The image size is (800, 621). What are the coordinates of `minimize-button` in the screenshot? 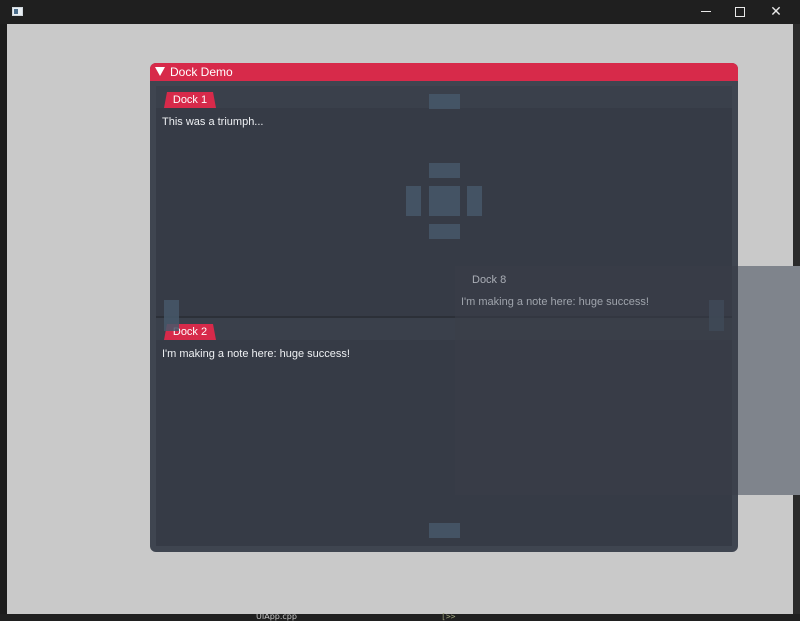 It's located at (706, 12).